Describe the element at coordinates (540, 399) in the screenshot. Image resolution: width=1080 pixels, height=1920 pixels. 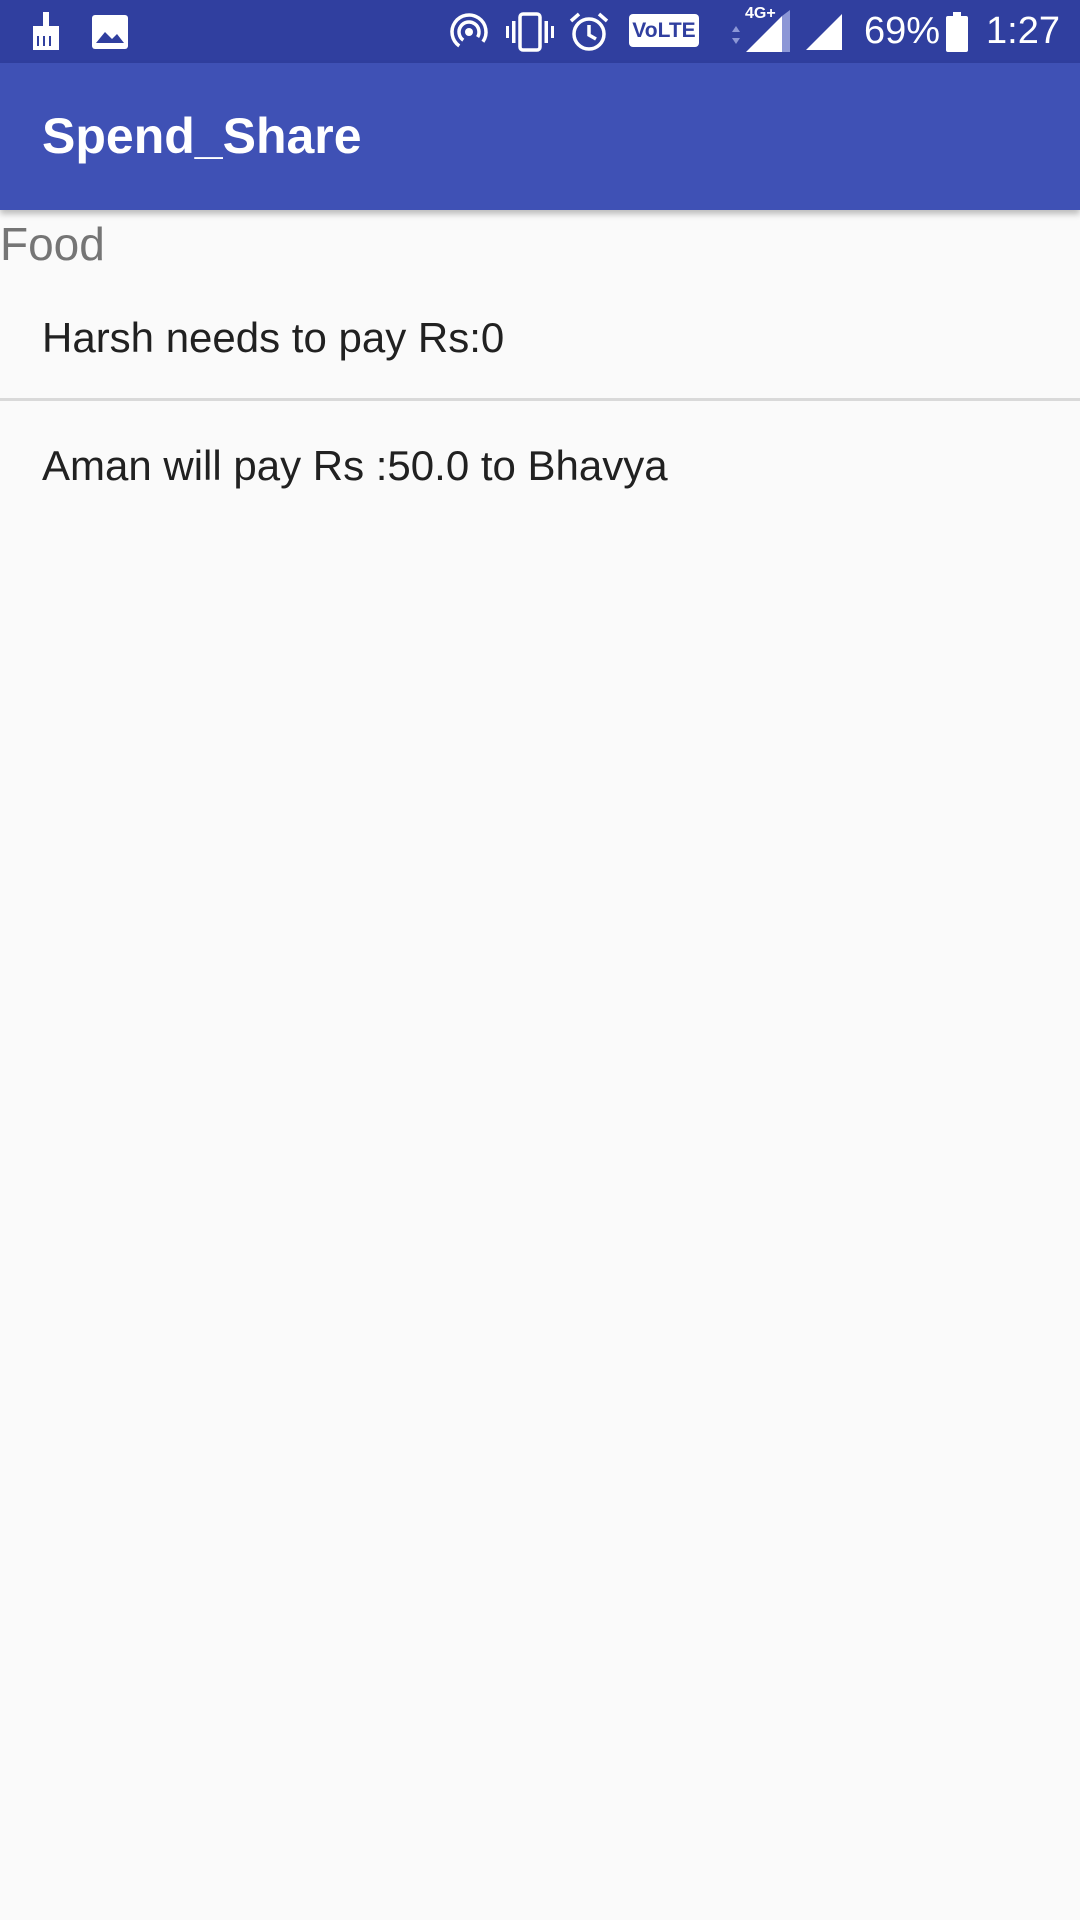
I see `list-divider` at that location.